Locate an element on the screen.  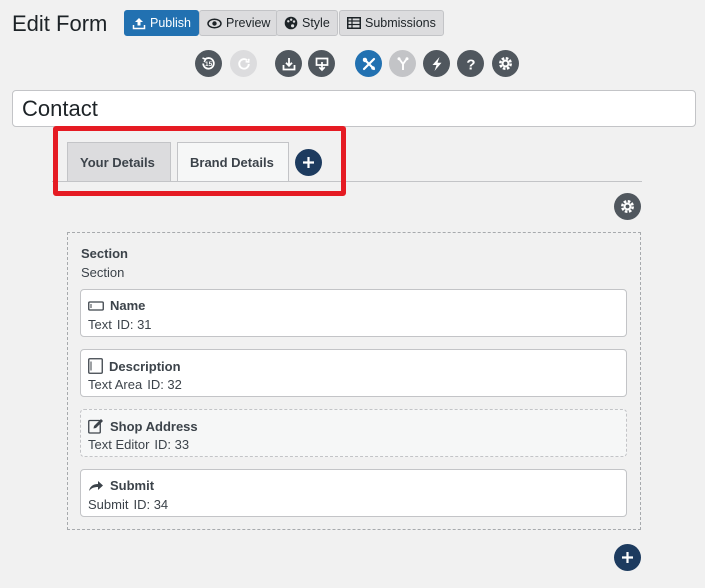
export-icon is located at coordinates (321, 64).